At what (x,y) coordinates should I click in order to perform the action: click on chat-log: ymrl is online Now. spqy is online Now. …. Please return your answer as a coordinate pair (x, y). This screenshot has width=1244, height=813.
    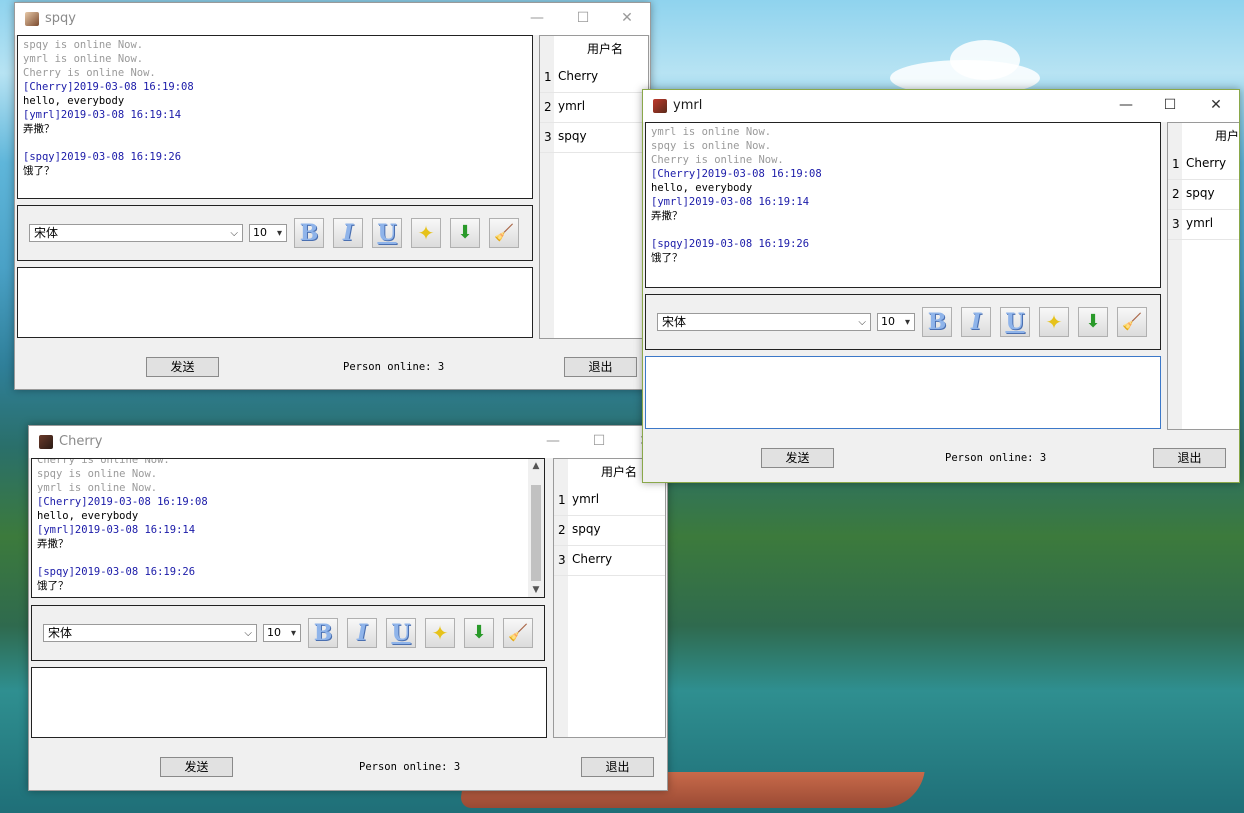
    Looking at the image, I should click on (903, 205).